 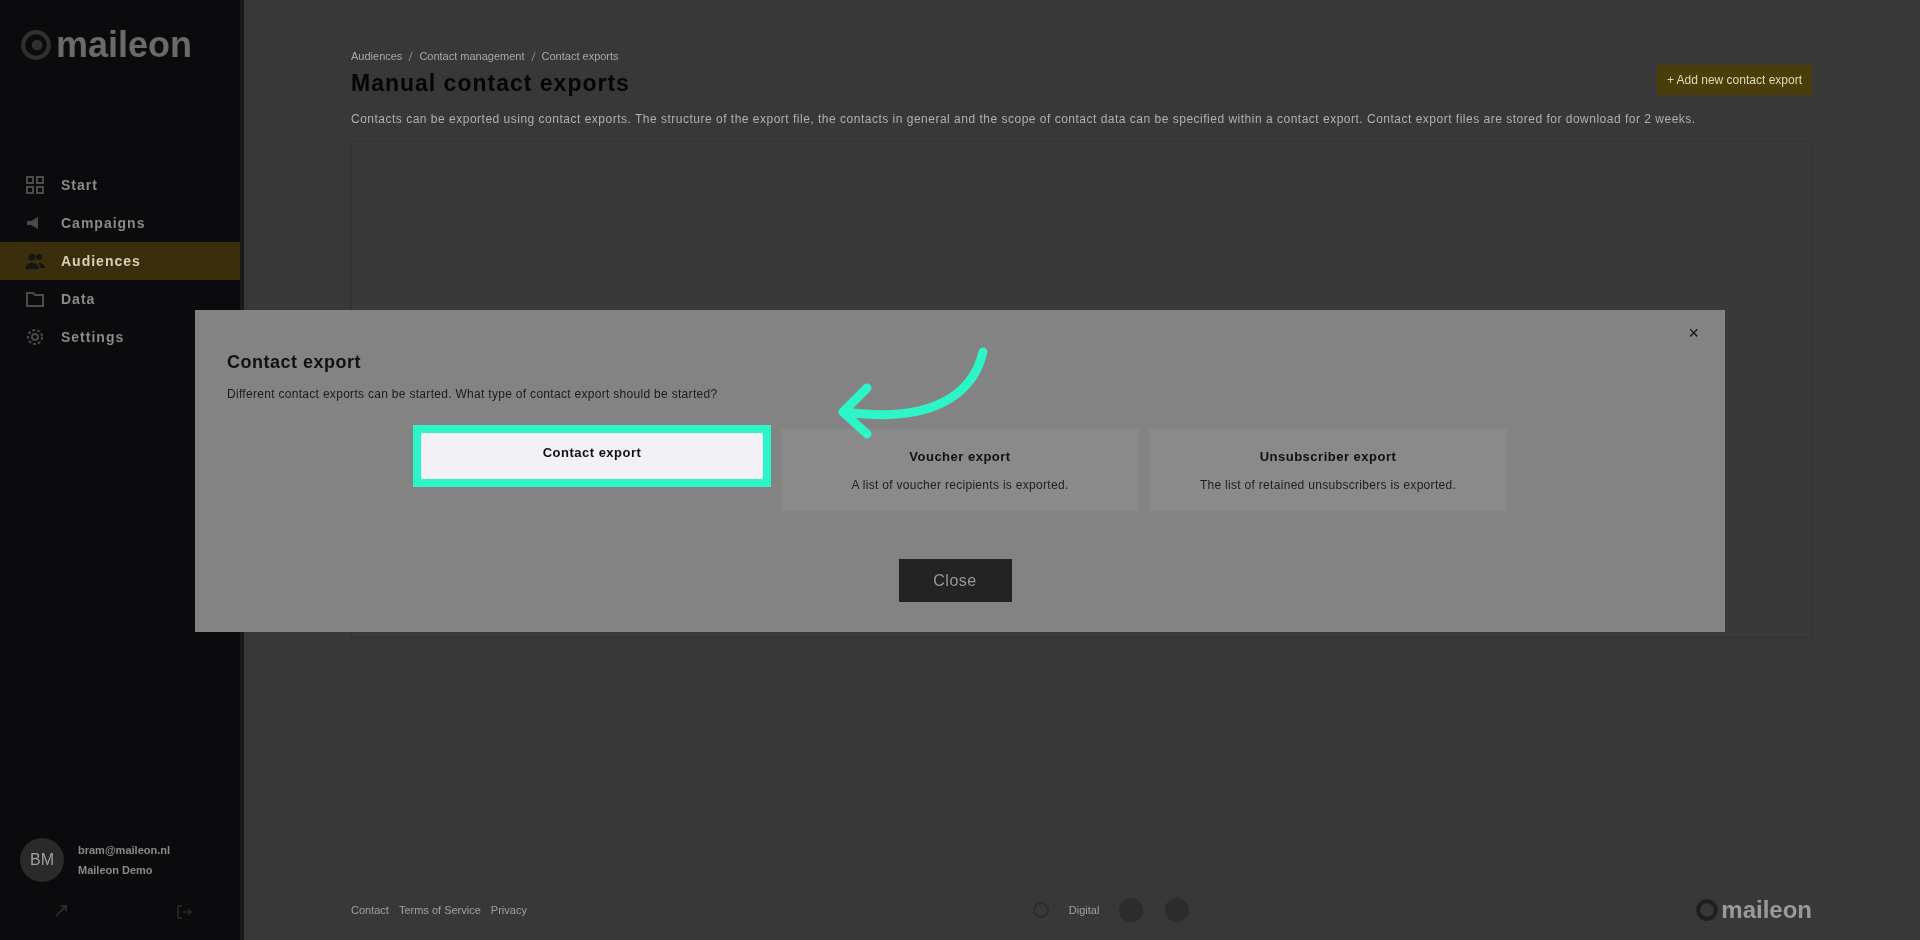 What do you see at coordinates (116, 870) in the screenshot?
I see `account-name: Maileon Demo` at bounding box center [116, 870].